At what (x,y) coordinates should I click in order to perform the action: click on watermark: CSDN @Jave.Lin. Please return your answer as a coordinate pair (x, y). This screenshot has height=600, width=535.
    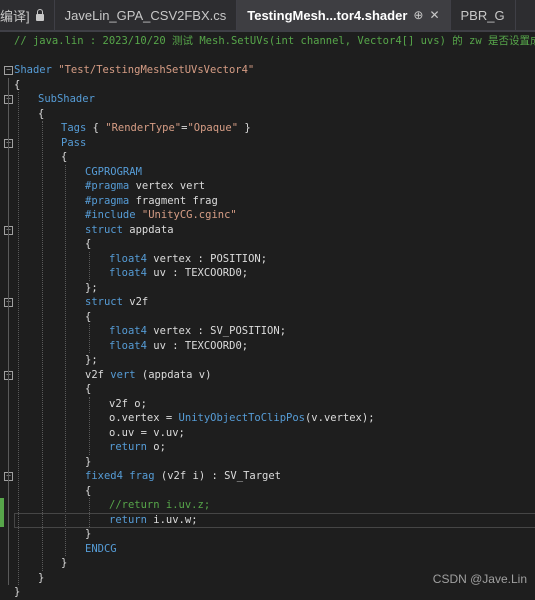
    Looking at the image, I should click on (479, 579).